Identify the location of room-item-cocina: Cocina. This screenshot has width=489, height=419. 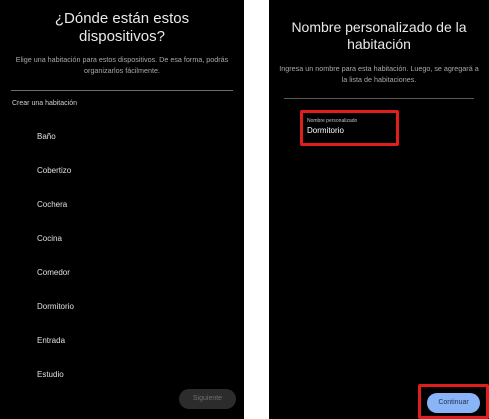
(122, 239).